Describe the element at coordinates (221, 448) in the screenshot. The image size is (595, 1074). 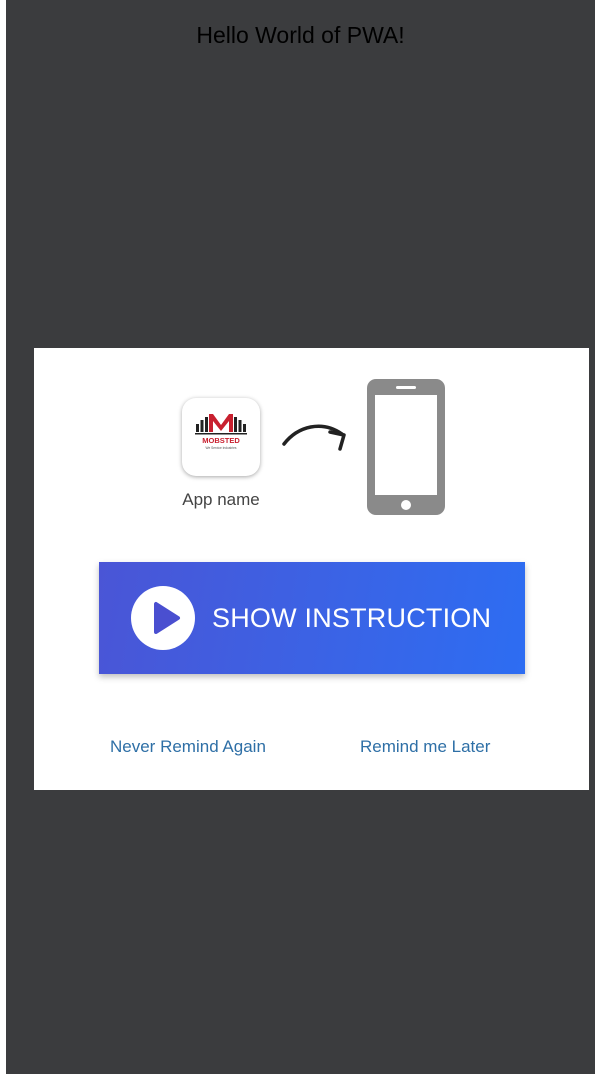
I see `app-logo-tagline: We Service Industries` at that location.